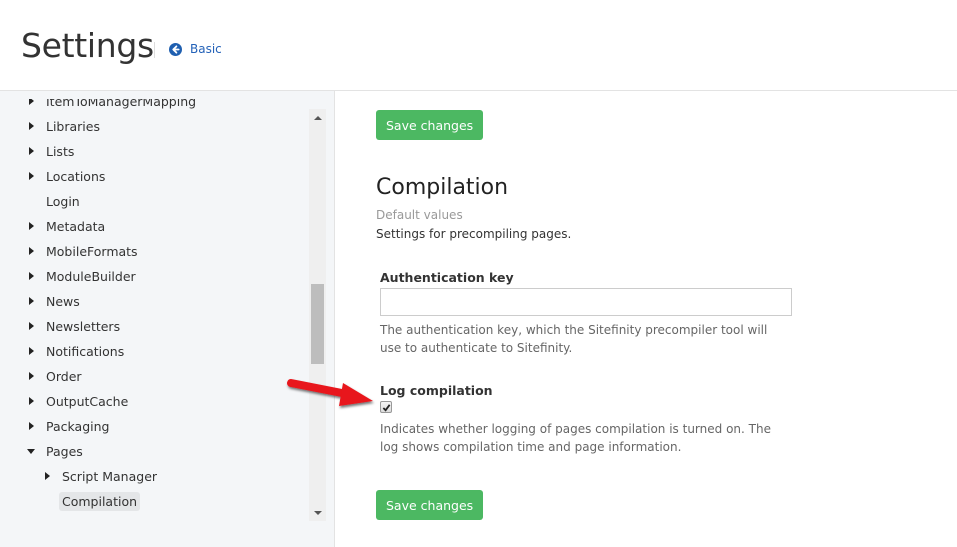 Image resolution: width=957 pixels, height=547 pixels. Describe the element at coordinates (150, 251) in the screenshot. I see `tree-item-mobileformats: MobileFormats` at that location.